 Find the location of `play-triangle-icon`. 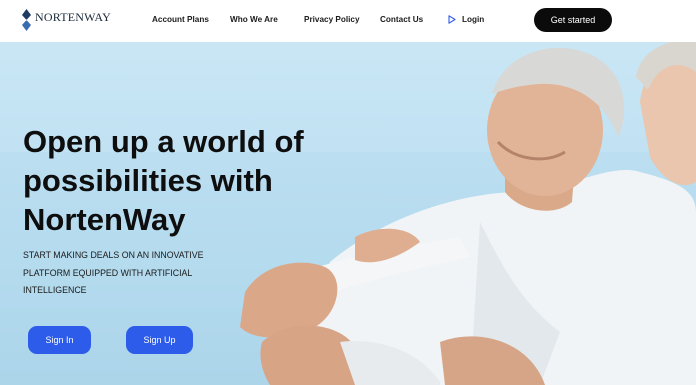

play-triangle-icon is located at coordinates (452, 19).